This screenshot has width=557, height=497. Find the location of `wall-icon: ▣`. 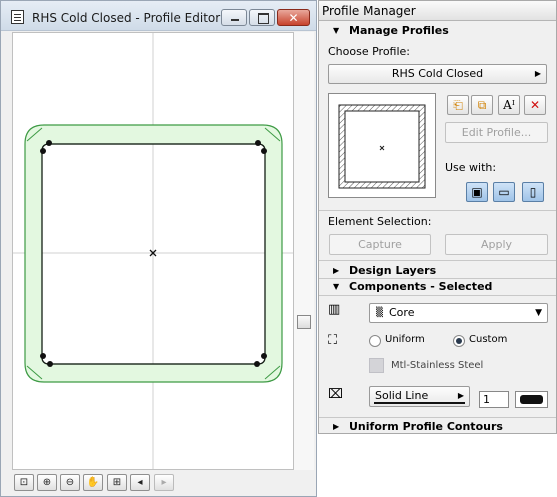

wall-icon: ▣ is located at coordinates (477, 192).